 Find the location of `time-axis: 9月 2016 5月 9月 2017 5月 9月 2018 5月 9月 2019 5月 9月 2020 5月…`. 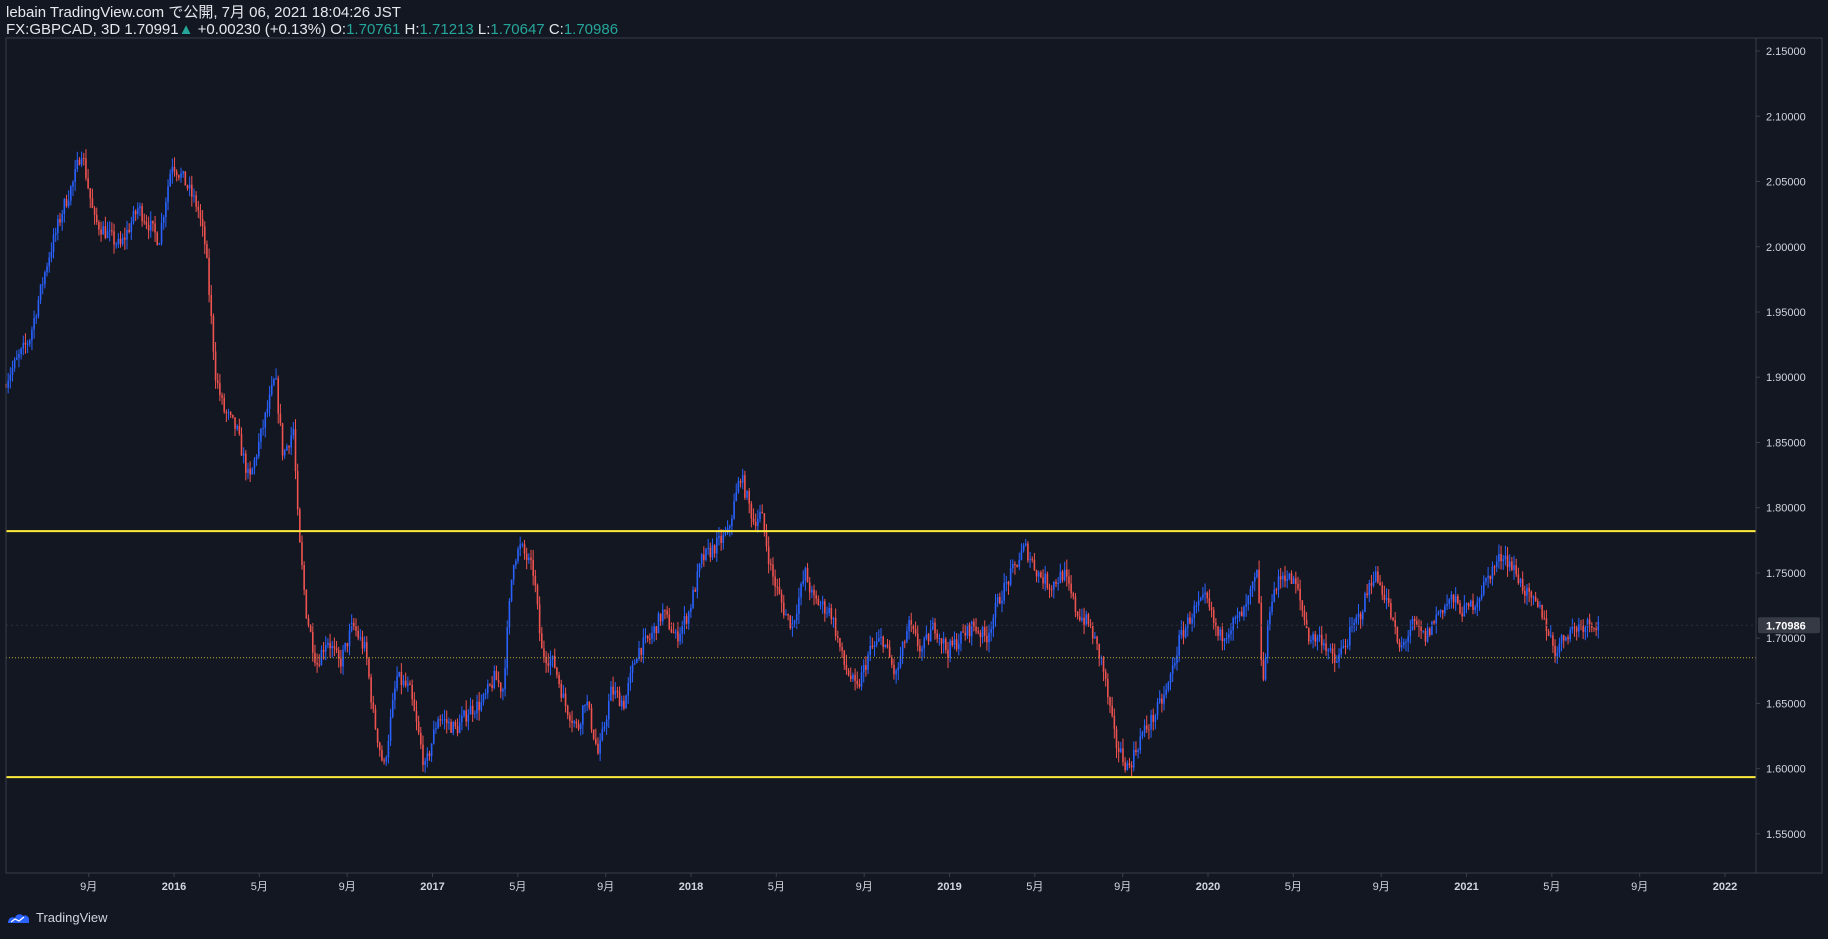

time-axis: 9月 2016 5月 9月 2017 5月 9月 2018 5月 9月 2019 5月 9月 2020 5月… is located at coordinates (908, 883).